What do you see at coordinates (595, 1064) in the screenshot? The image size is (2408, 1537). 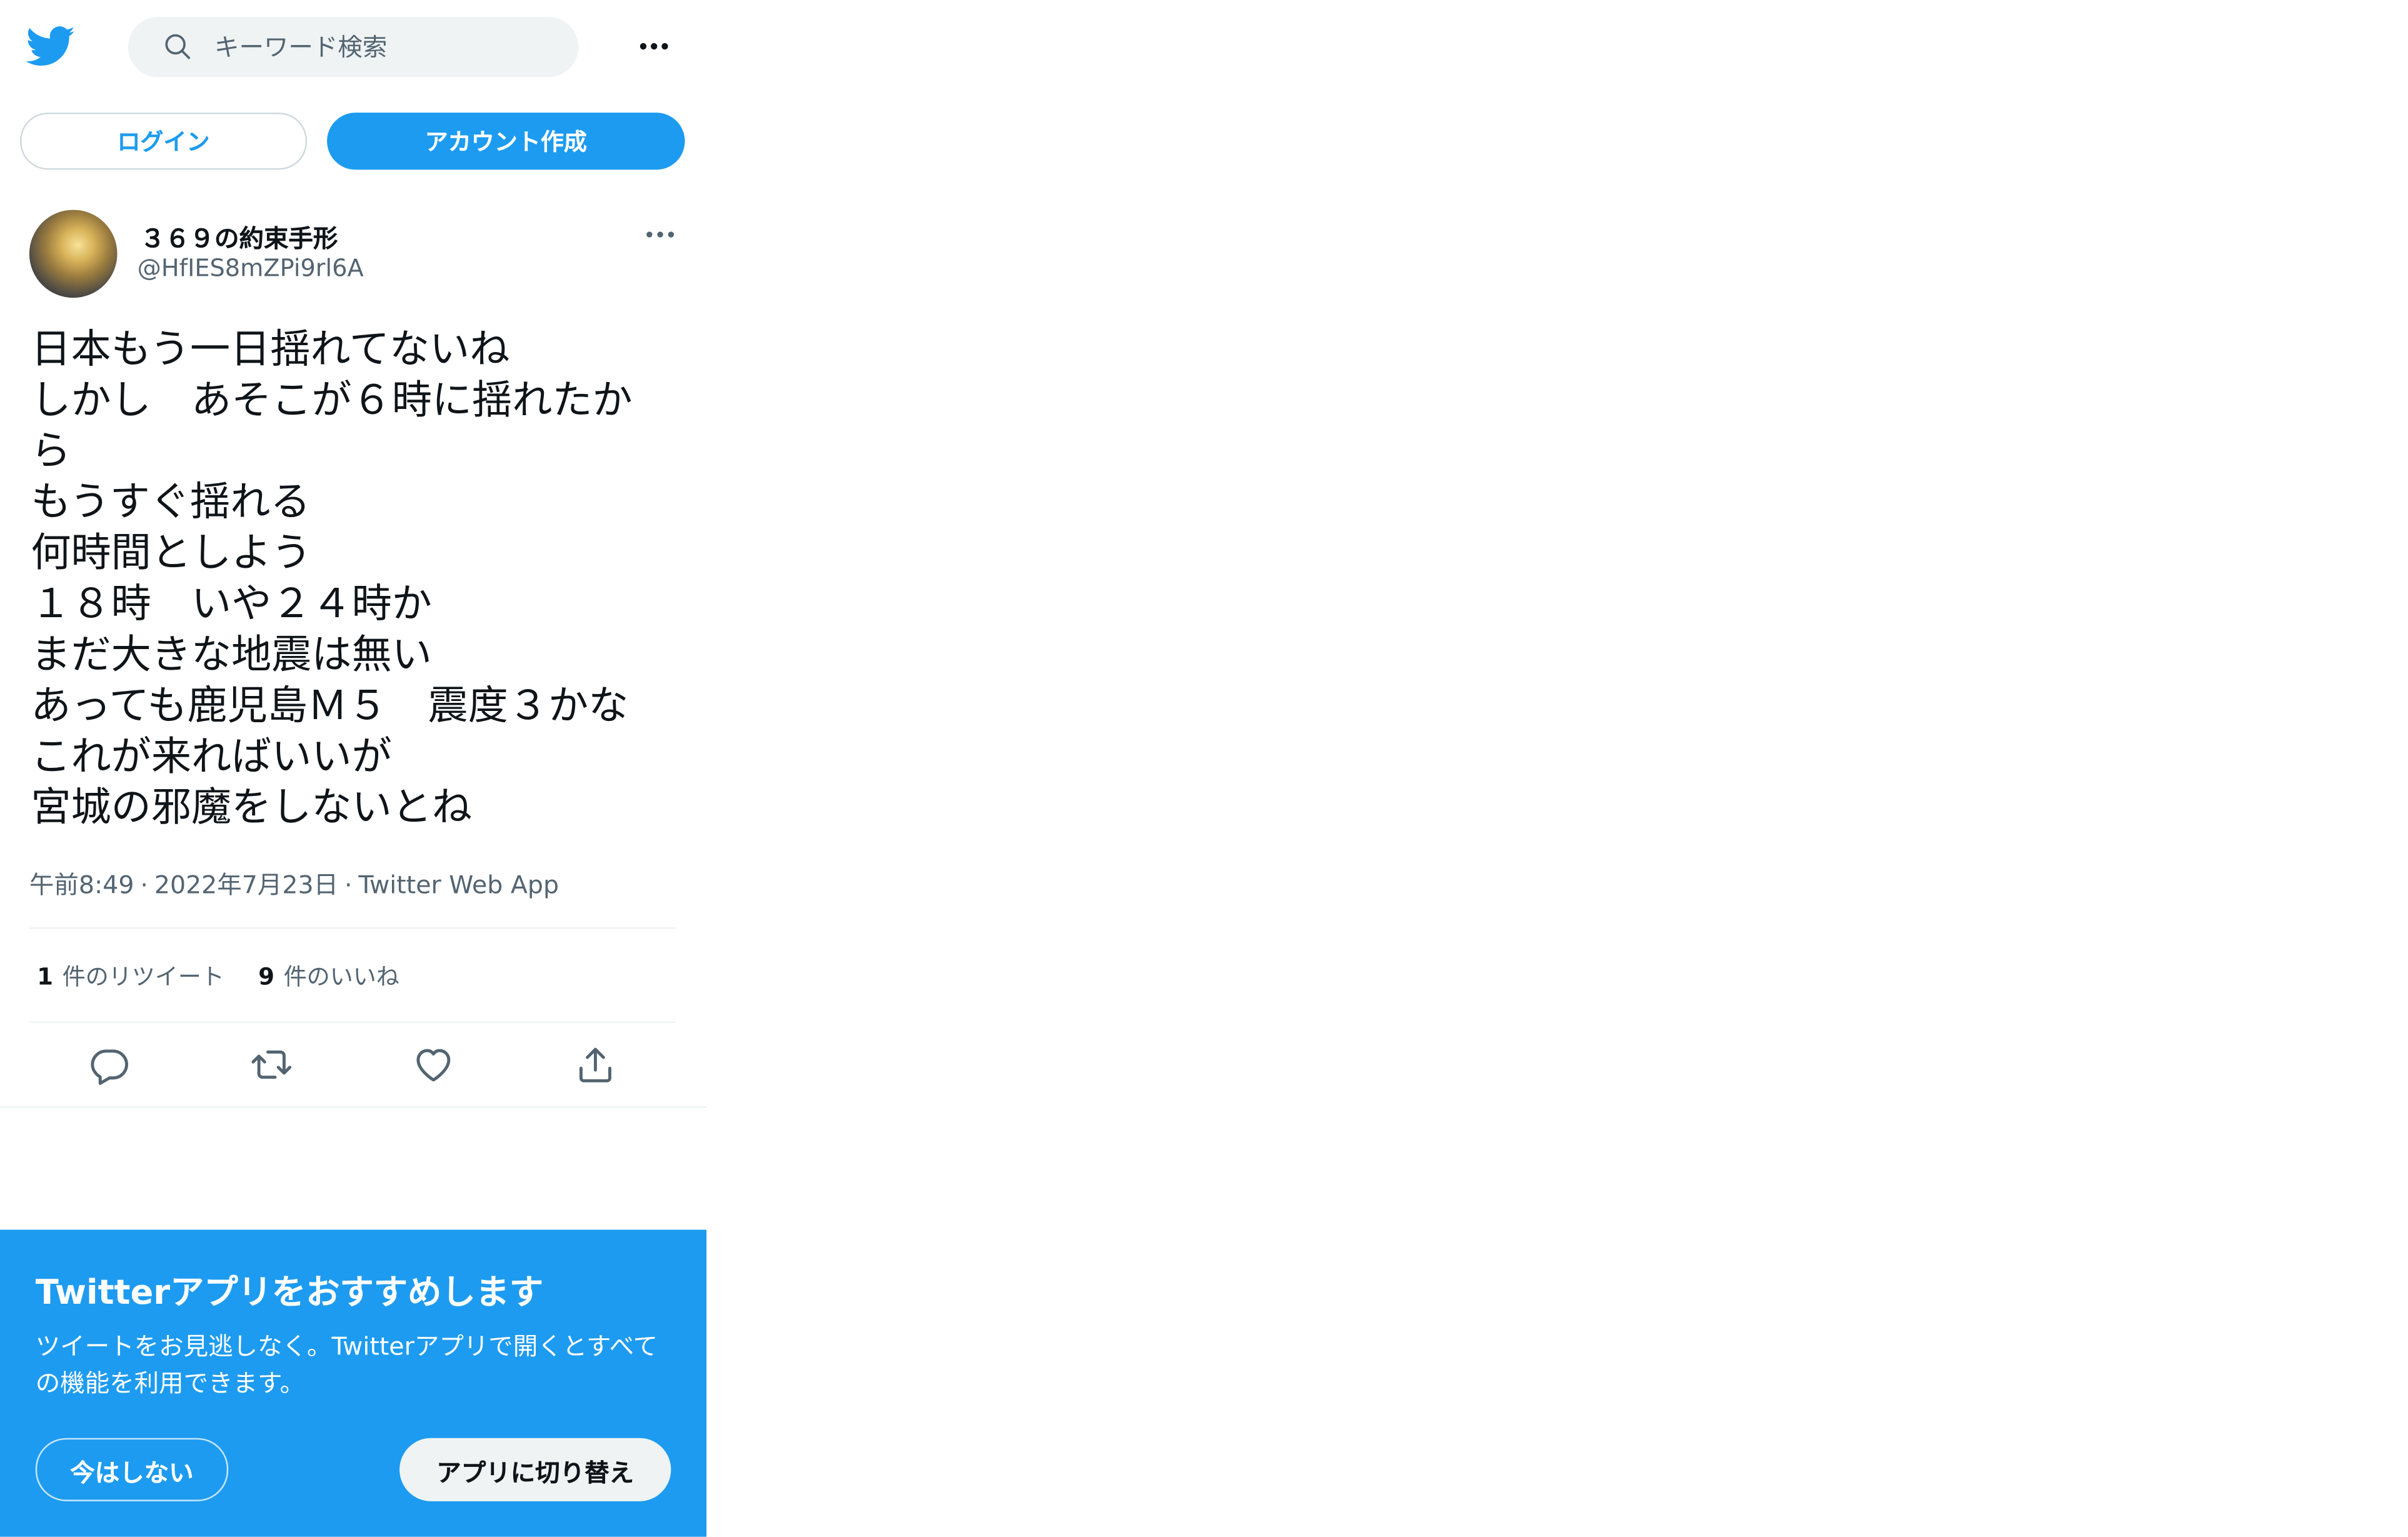 I see `share-icon` at bounding box center [595, 1064].